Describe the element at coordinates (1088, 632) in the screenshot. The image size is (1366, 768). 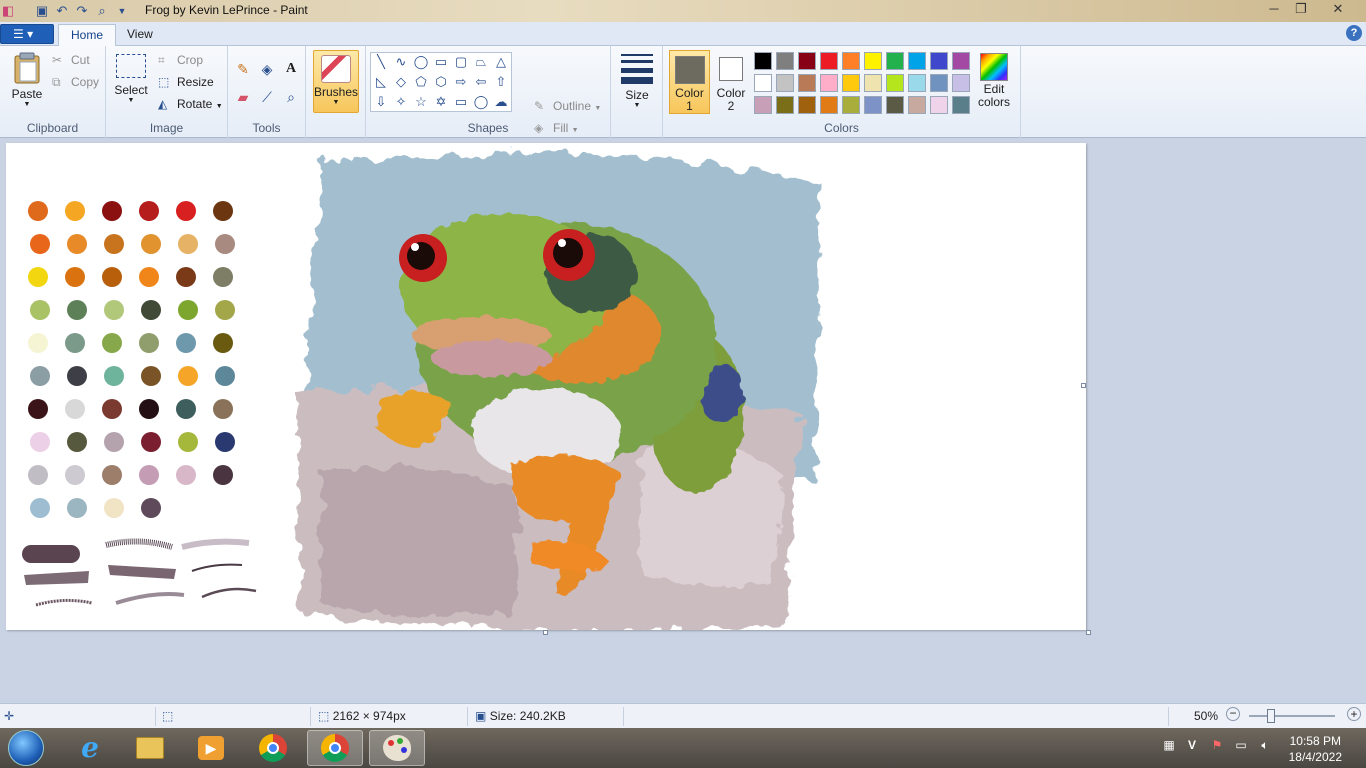
I see `resize-handle-corner` at that location.